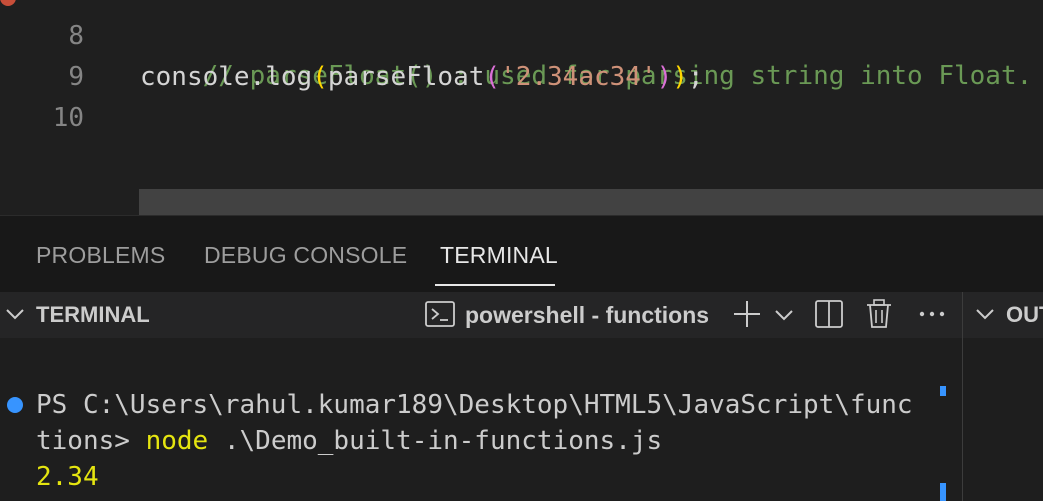  I want to click on terminal-prompt-tail: tions>, so click(91, 441).